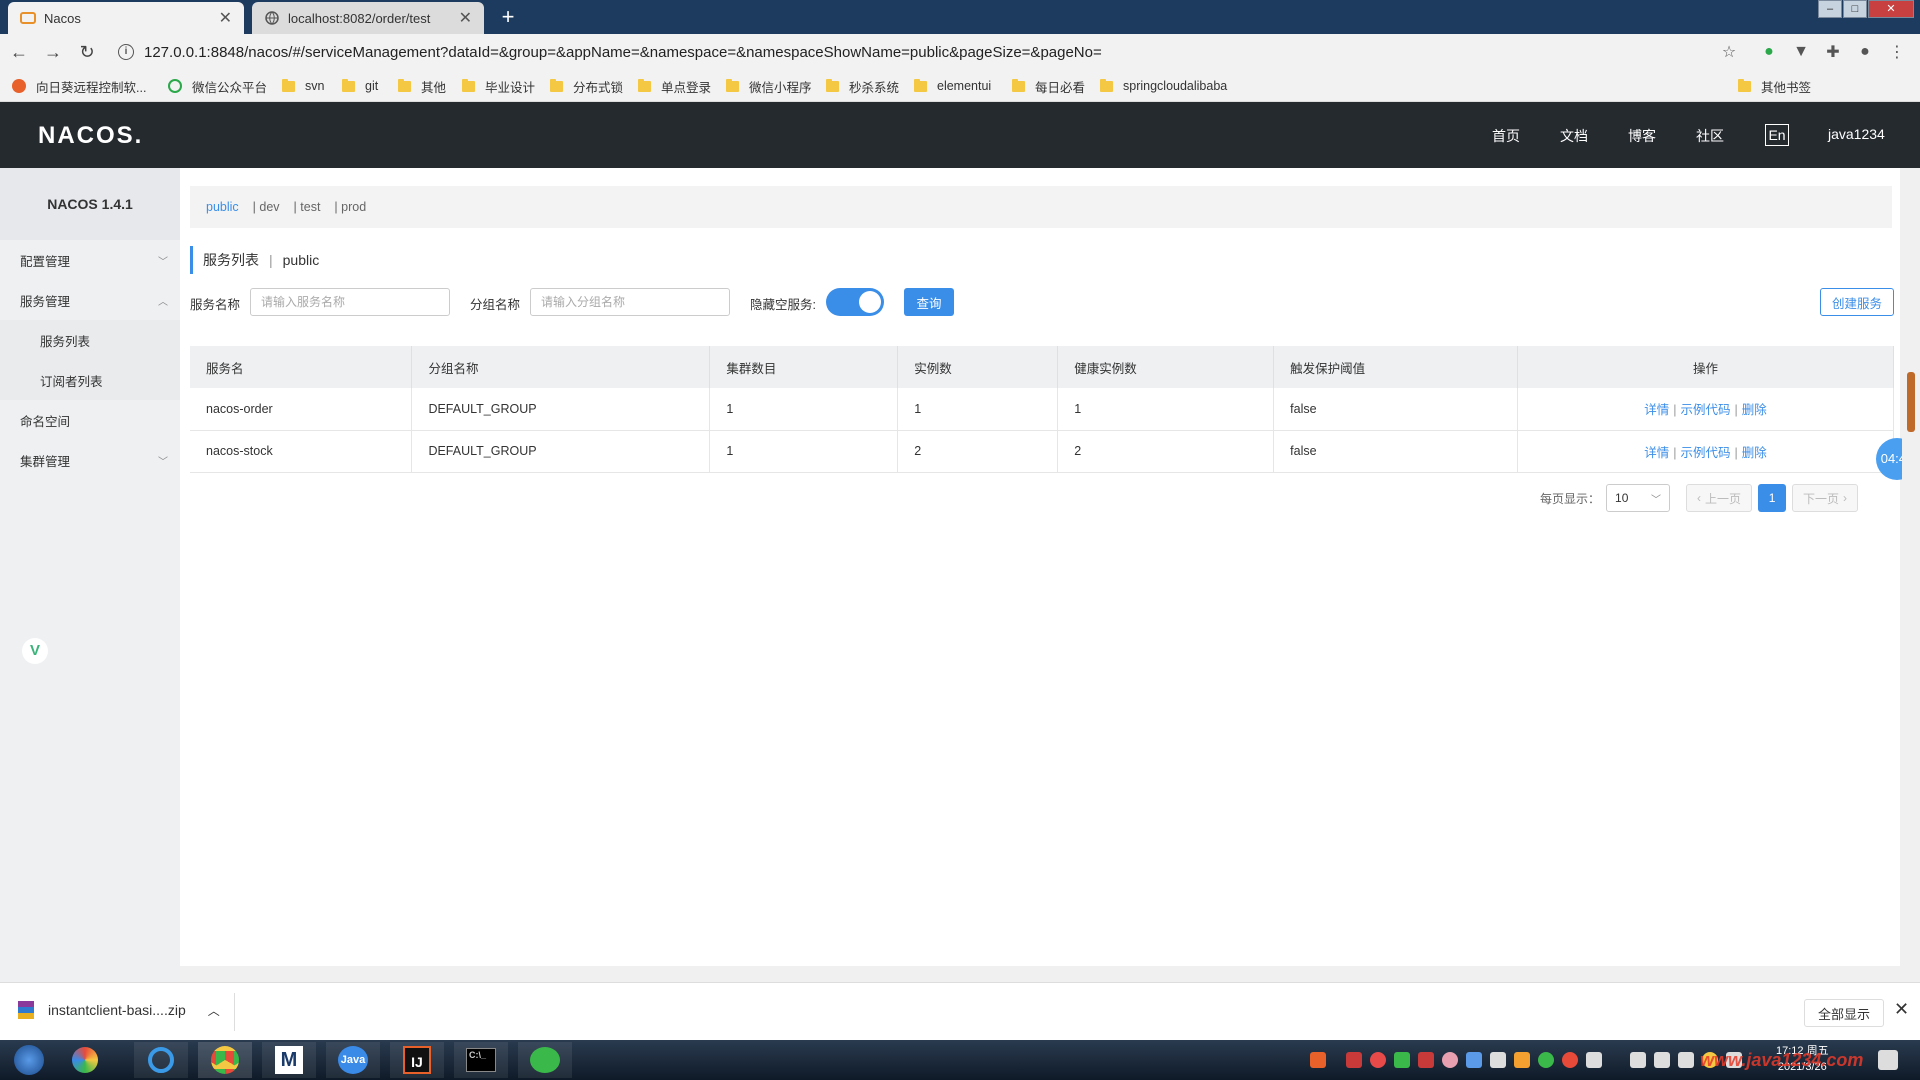 The image size is (1920, 1080). Describe the element at coordinates (545, 1060) in the screenshot. I see `wechat-icon` at that location.